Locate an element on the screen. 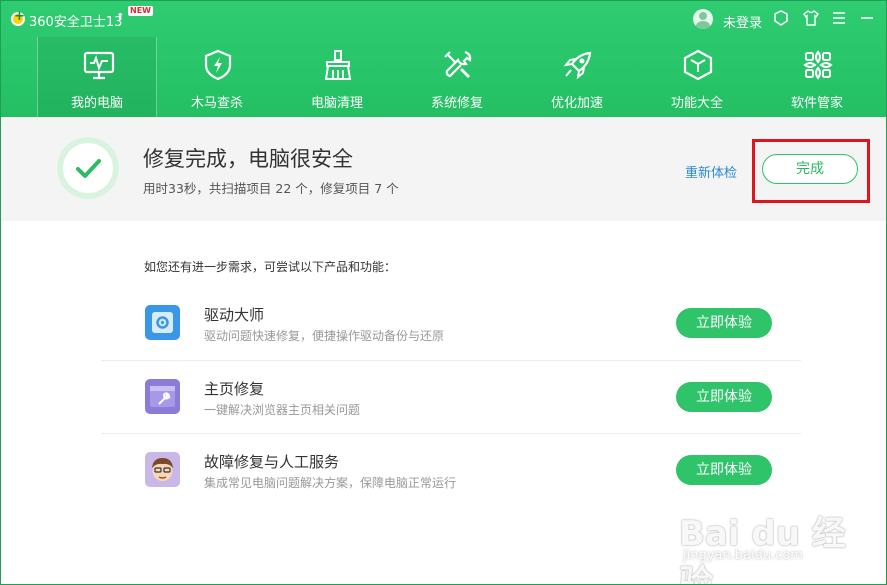 The width and height of the screenshot is (887, 585). app-title: 360安全卫士13 is located at coordinates (76, 22).